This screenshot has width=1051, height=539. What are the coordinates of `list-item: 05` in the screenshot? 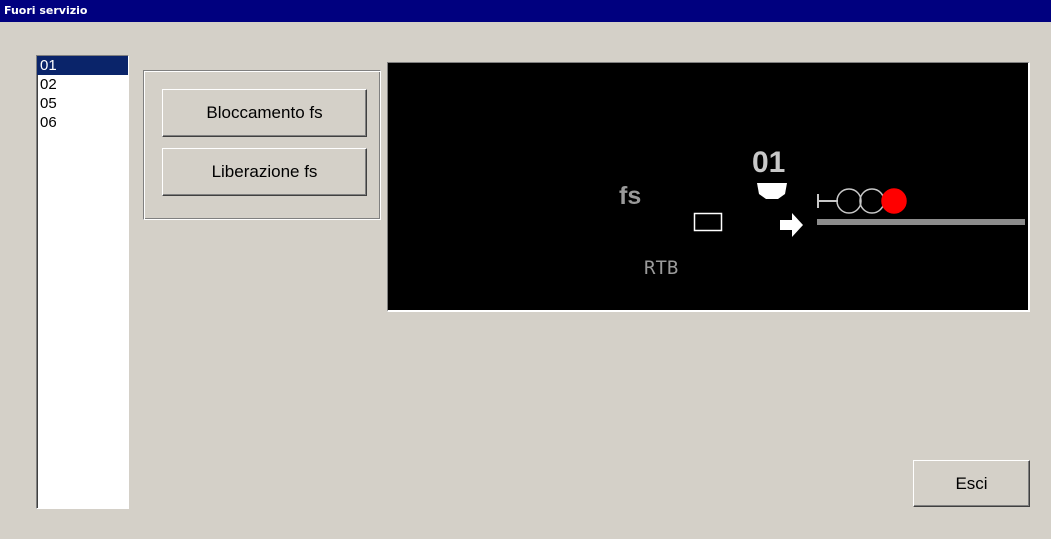 It's located at (82, 103).